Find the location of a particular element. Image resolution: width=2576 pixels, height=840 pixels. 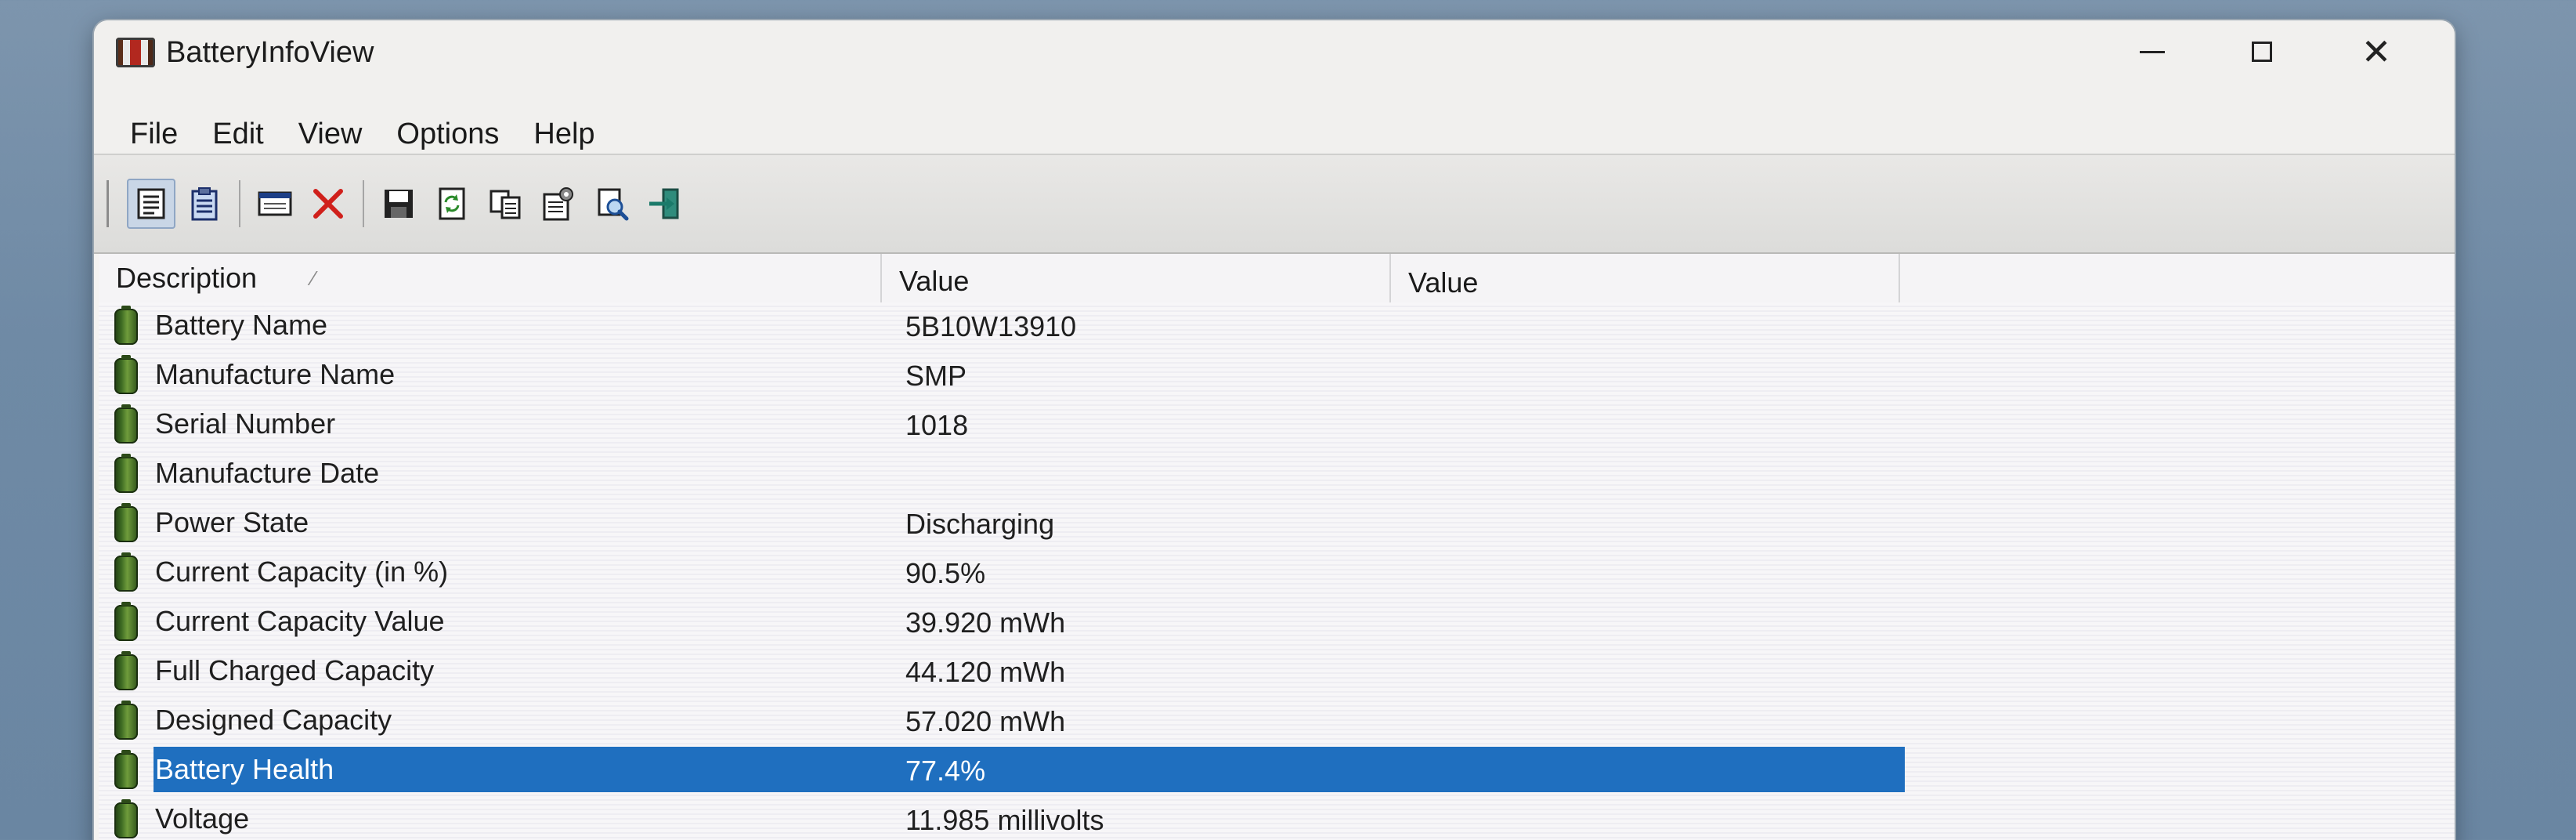

row-value: 11.985 millivolts is located at coordinates (1004, 820).